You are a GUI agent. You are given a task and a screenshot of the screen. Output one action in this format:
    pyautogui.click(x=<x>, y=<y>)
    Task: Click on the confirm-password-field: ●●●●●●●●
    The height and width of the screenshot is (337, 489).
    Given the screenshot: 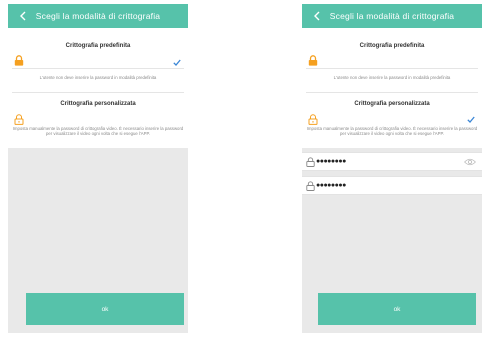 What is the action you would take?
    pyautogui.click(x=392, y=185)
    